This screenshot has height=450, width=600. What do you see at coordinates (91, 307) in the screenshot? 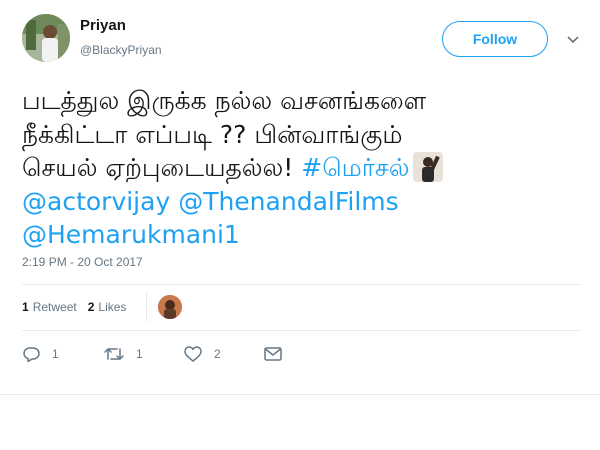
I see `like-stat-count: 2` at bounding box center [91, 307].